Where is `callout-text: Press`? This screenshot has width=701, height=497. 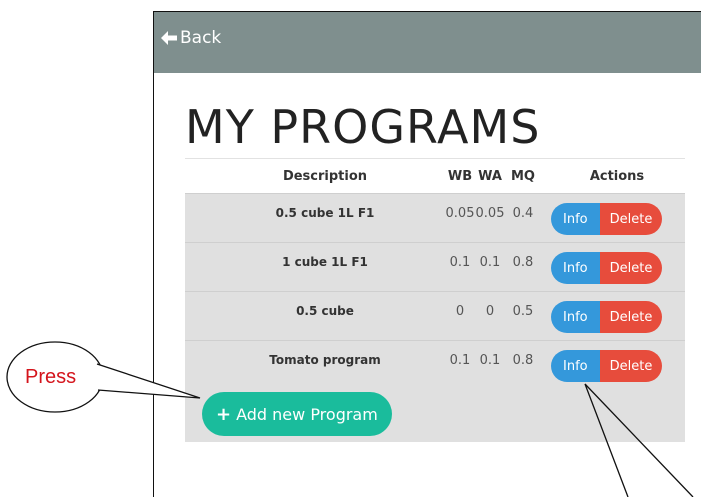
callout-text: Press is located at coordinates (51, 377).